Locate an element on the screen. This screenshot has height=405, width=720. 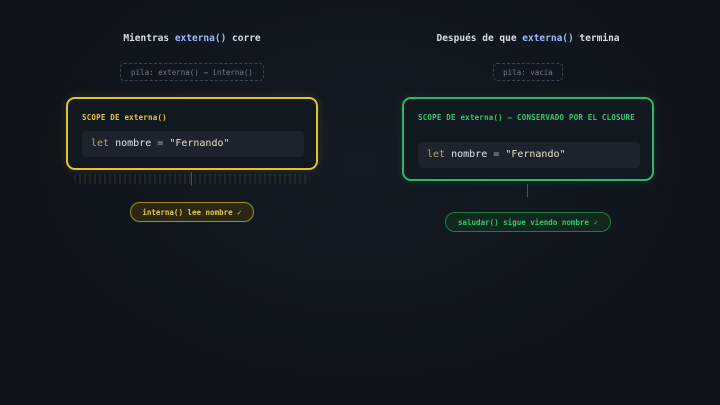
call-stack-chip-after: pila: vacía is located at coordinates (528, 72).